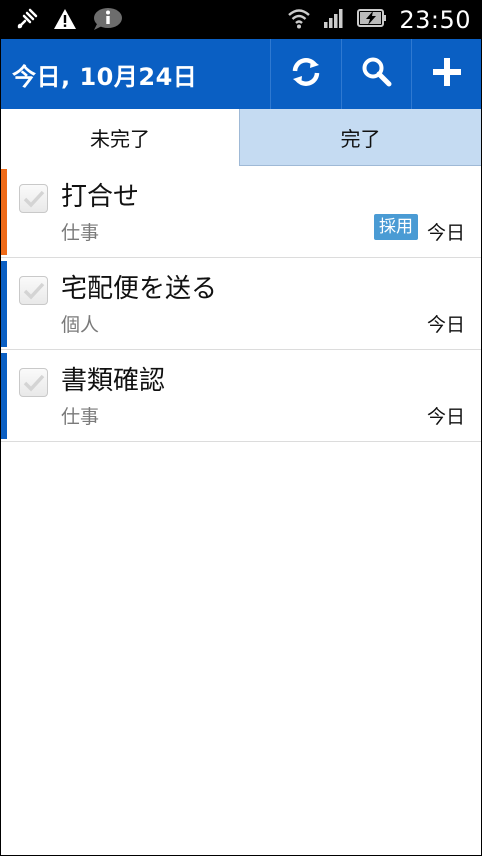 Image resolution: width=482 pixels, height=856 pixels. Describe the element at coordinates (360, 137) in the screenshot. I see `tab-complete: 完了` at that location.